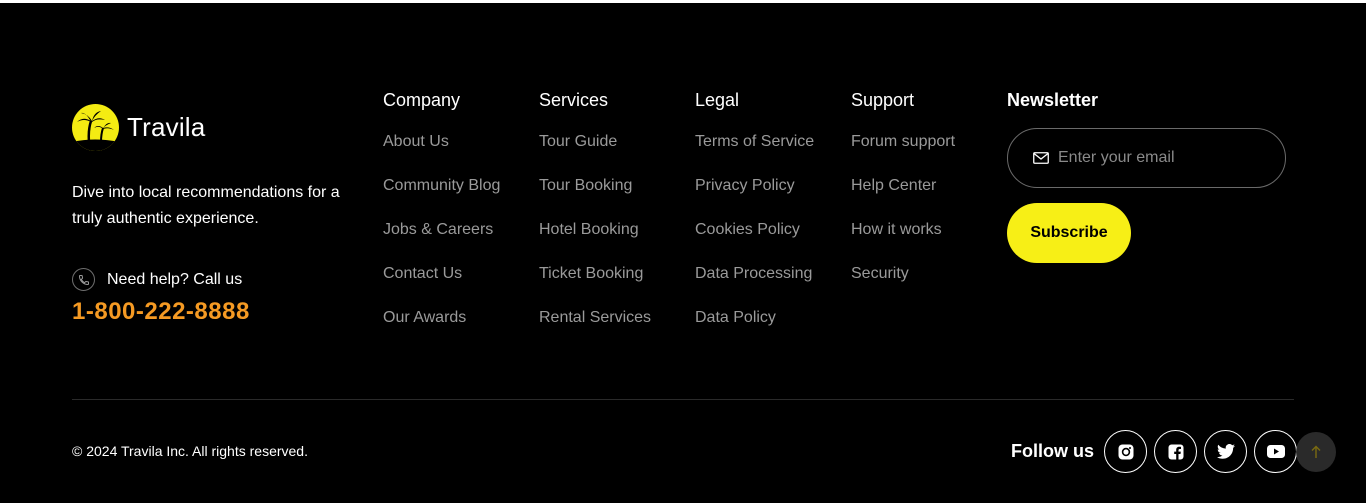 Image resolution: width=1366 pixels, height=503 pixels. Describe the element at coordinates (1053, 100) in the screenshot. I see `newsletter-title: Newsletter` at that location.